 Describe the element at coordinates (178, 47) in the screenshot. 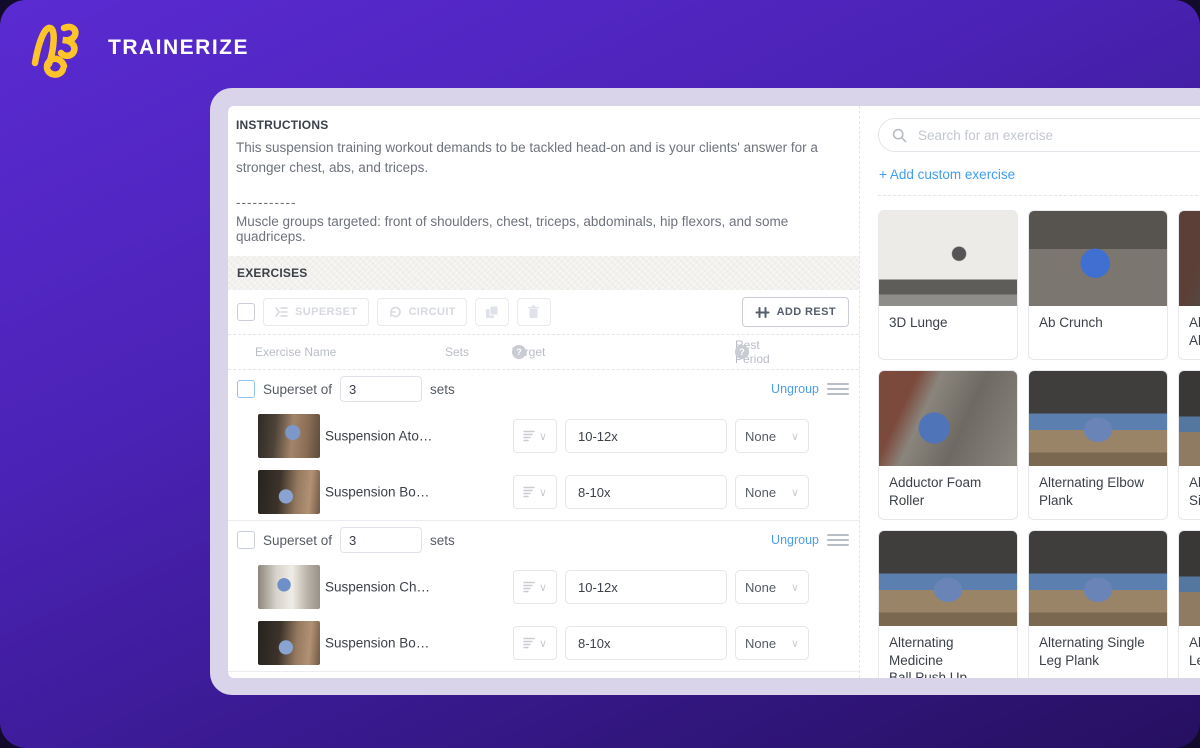

I see `brand-wordmark: TRAINERIZE` at that location.